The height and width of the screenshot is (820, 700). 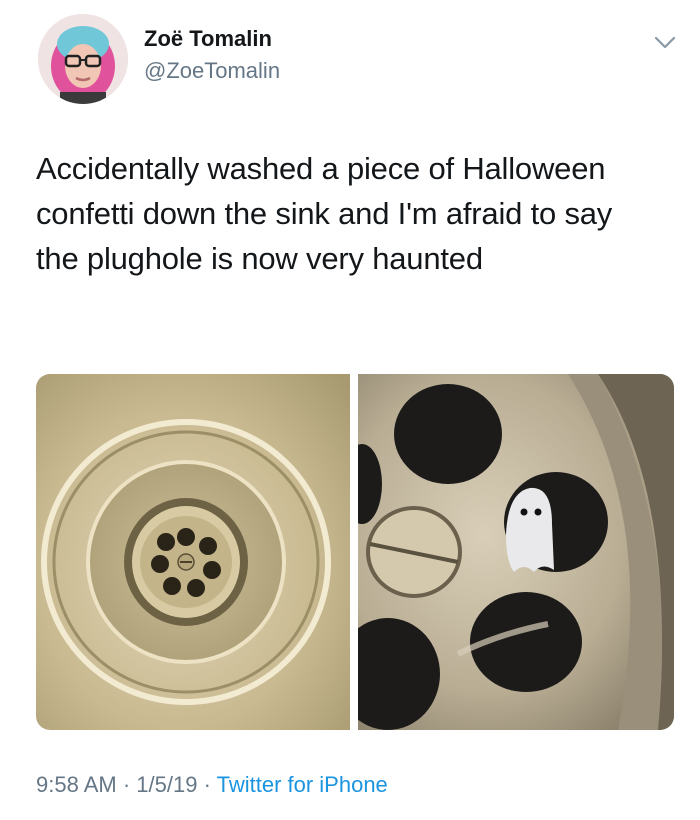 I want to click on chevron-down-icon, so click(x=665, y=42).